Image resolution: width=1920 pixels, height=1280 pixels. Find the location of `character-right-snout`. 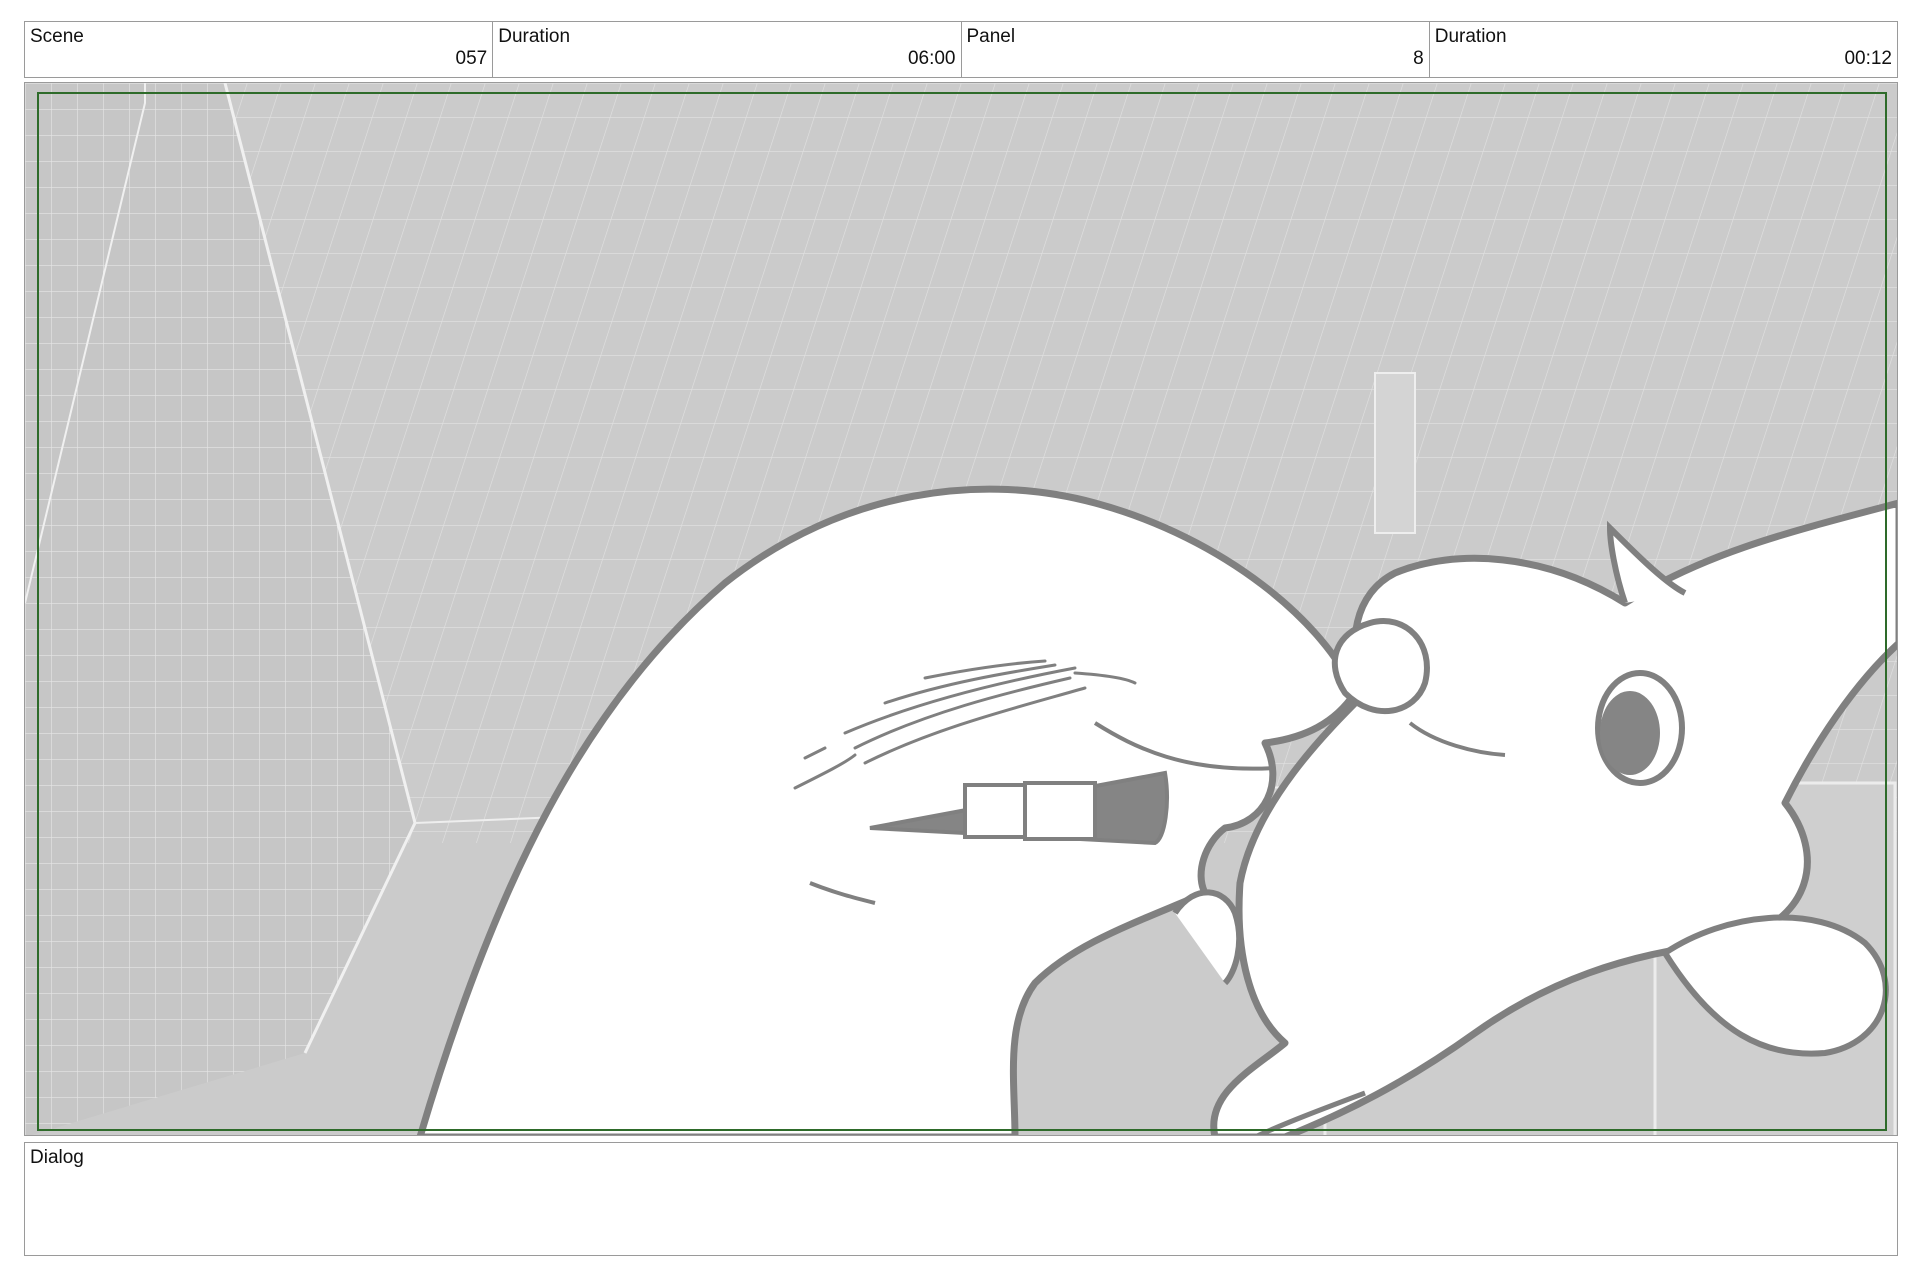

character-right-snout is located at coordinates (1380, 666).